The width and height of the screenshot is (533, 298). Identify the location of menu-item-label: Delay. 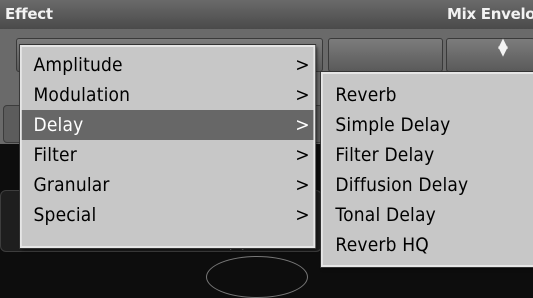
(58, 125).